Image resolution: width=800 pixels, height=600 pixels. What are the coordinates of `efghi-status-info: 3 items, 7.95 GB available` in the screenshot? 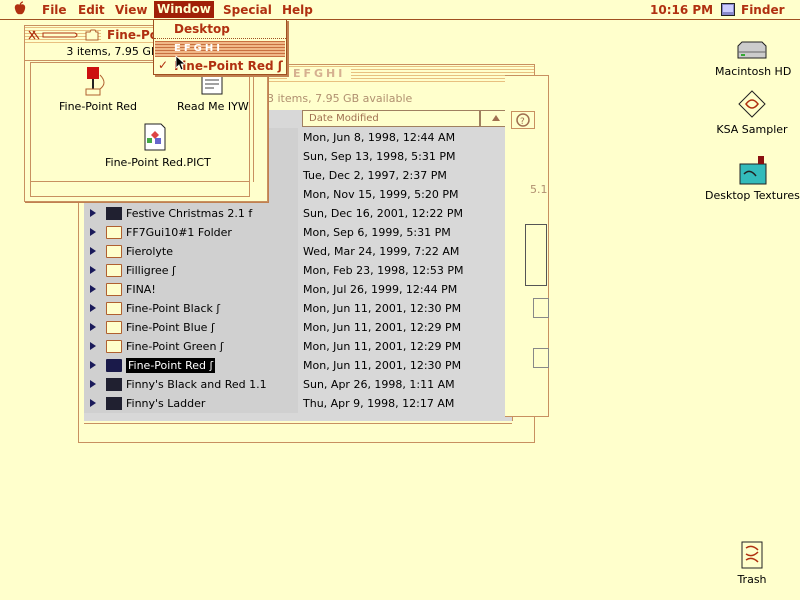 It's located at (340, 98).